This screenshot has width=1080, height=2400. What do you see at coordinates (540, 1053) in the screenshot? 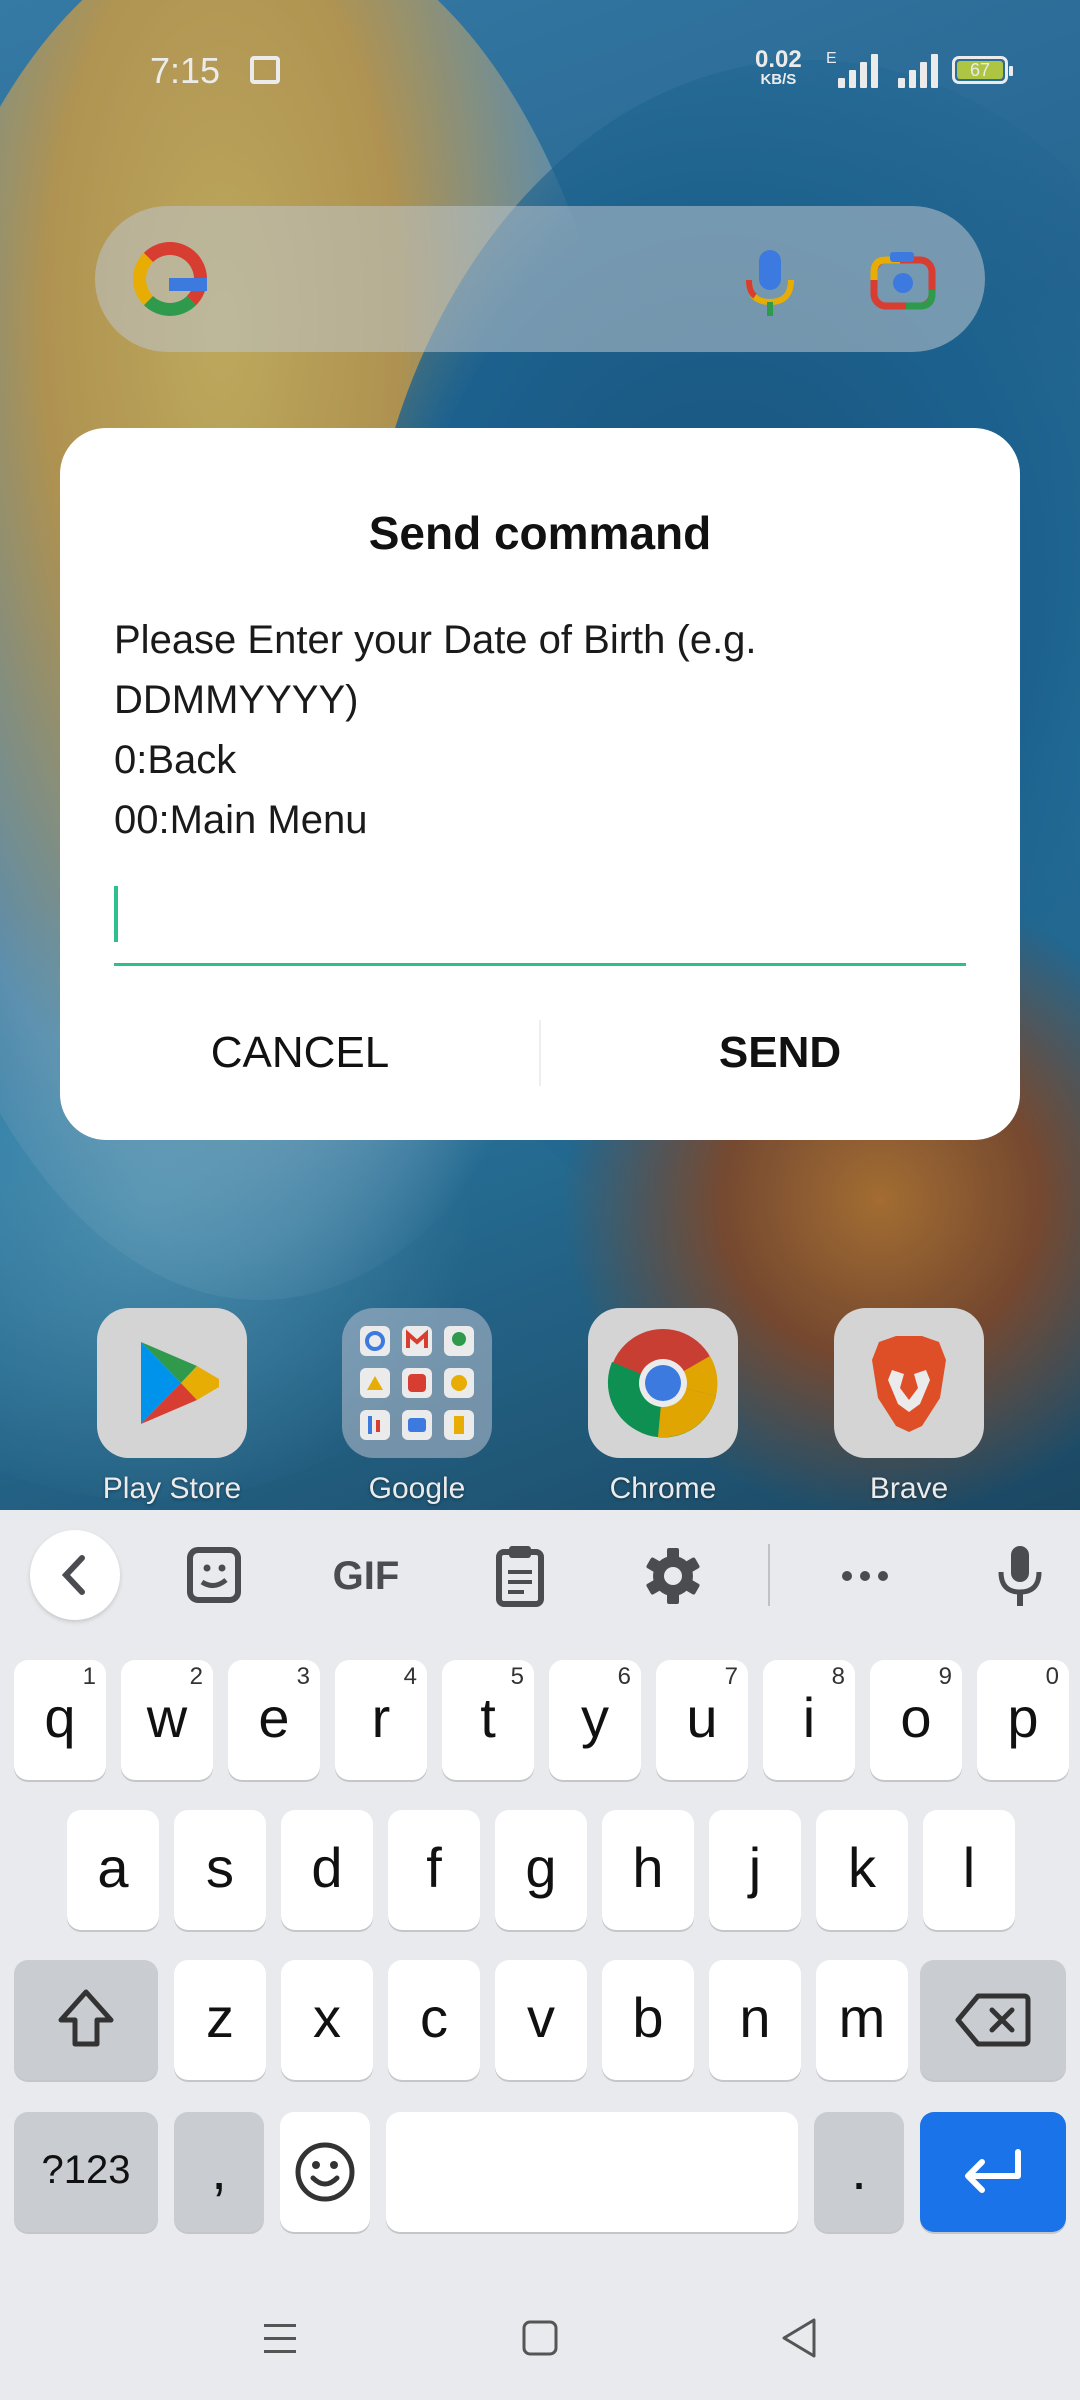
I see `button-divider` at bounding box center [540, 1053].